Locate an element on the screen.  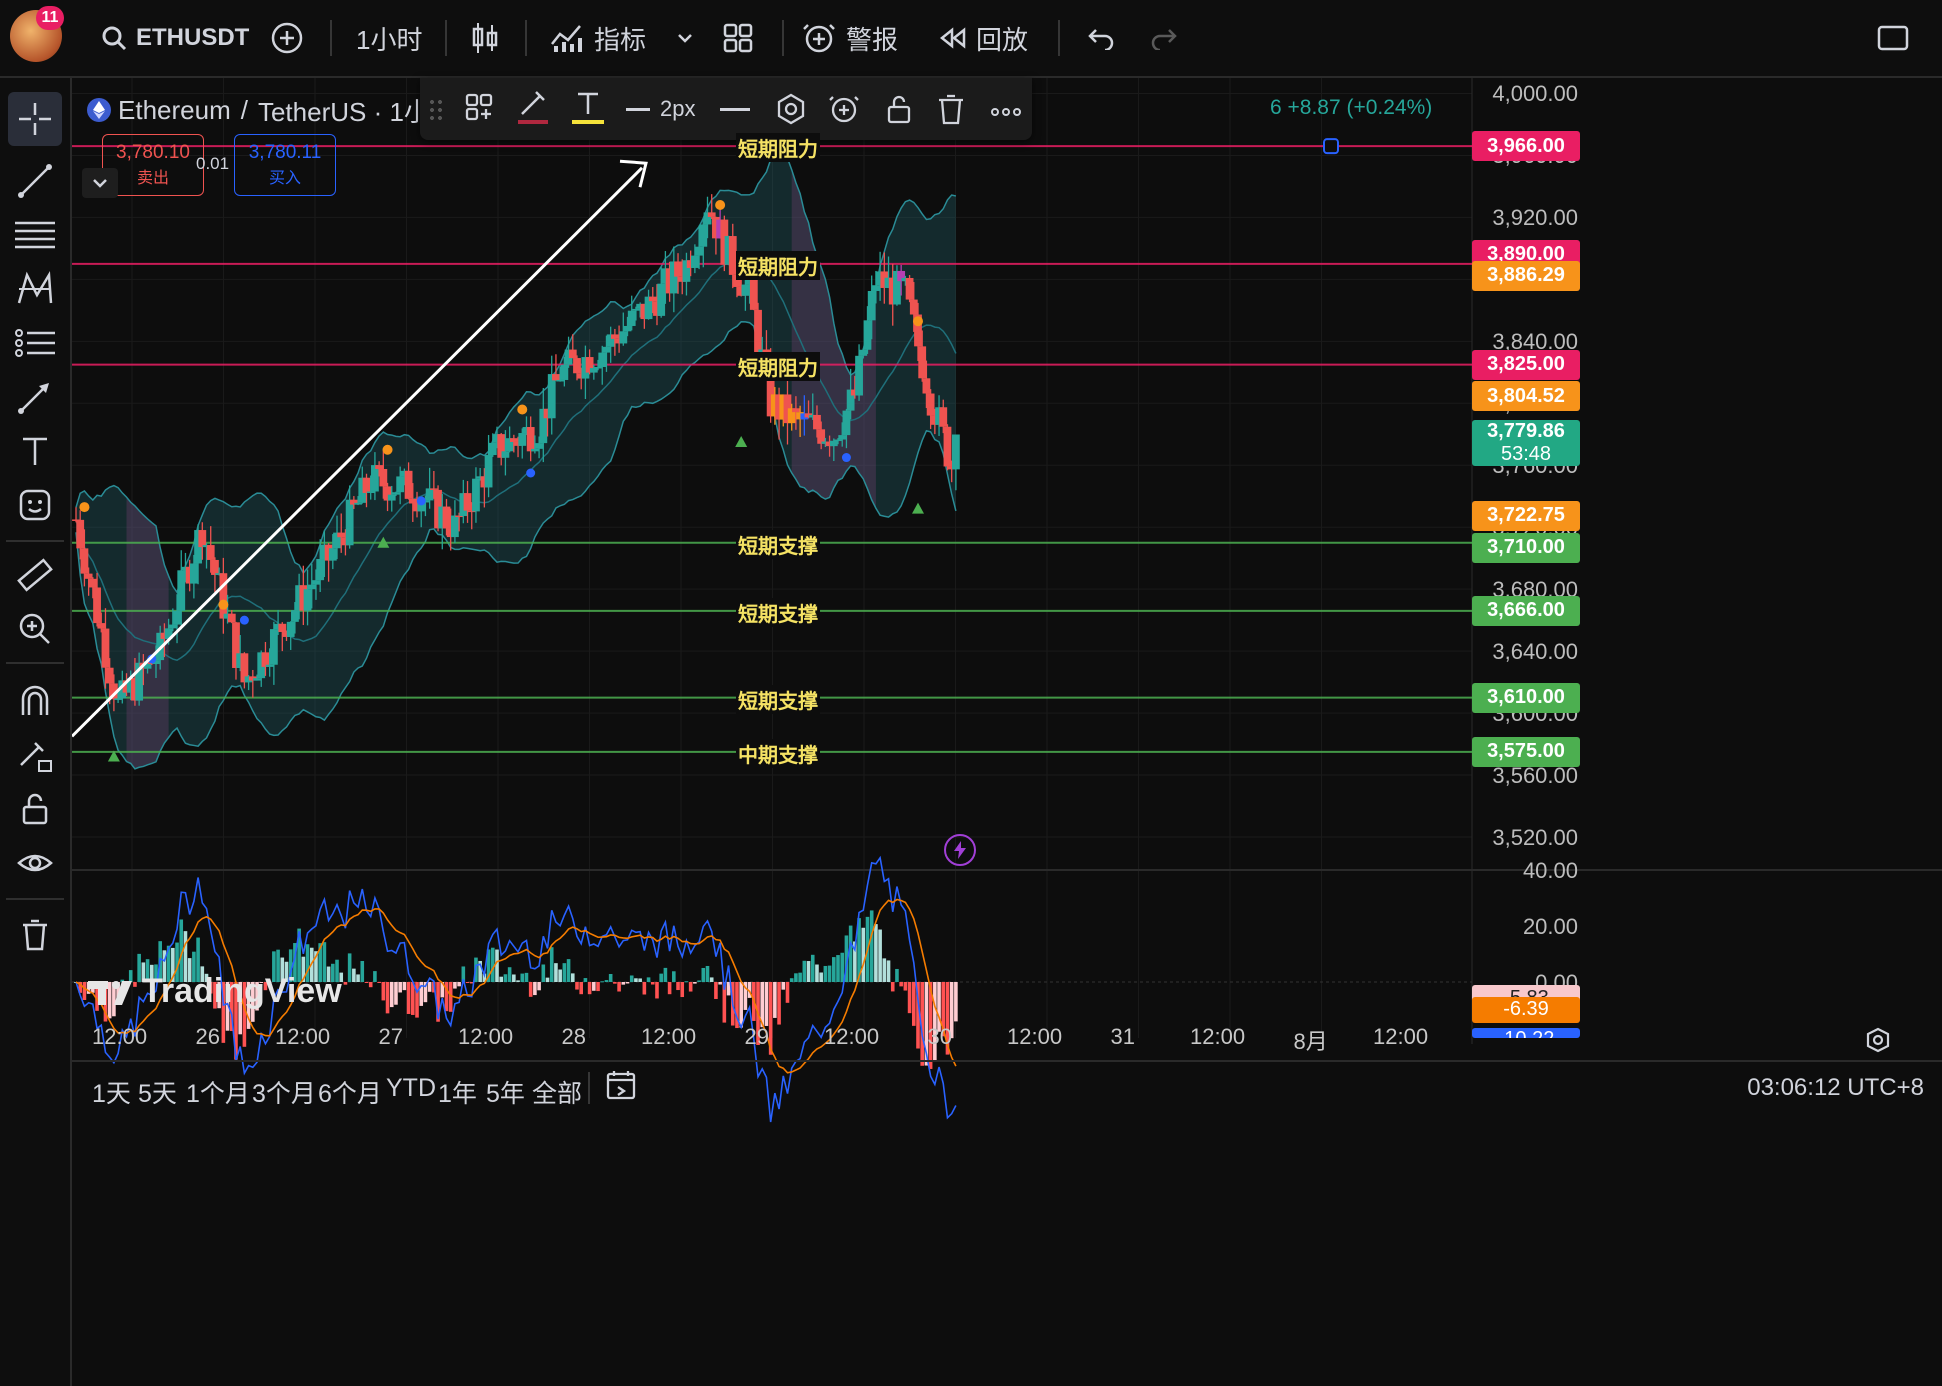
indicators-button: 指标 is located at coordinates (598, 38).